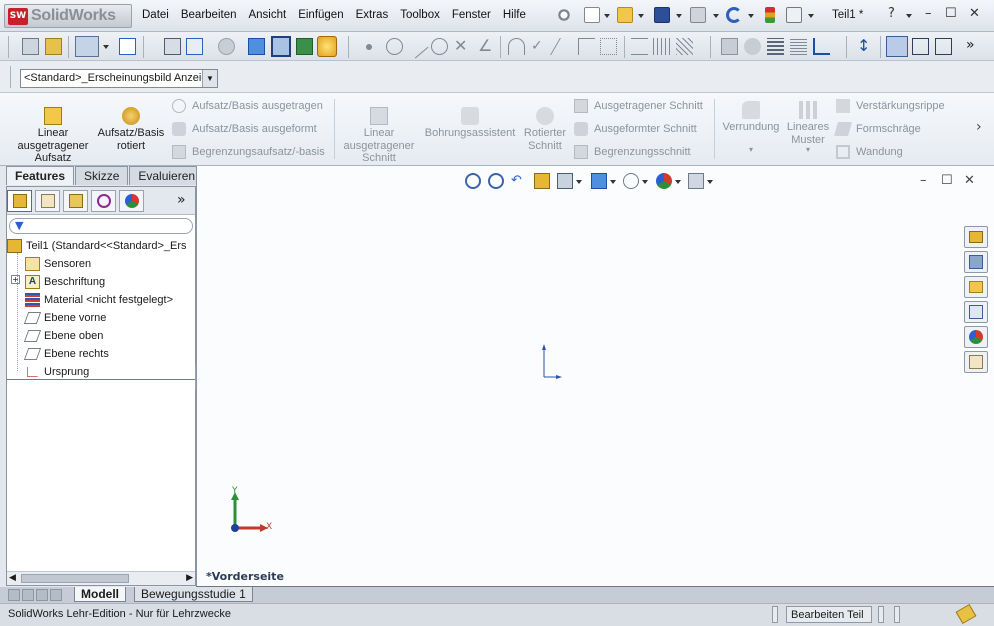 This screenshot has height=626, width=994. I want to click on horizontal-scrollbar: ◀ ▶, so click(101, 578).